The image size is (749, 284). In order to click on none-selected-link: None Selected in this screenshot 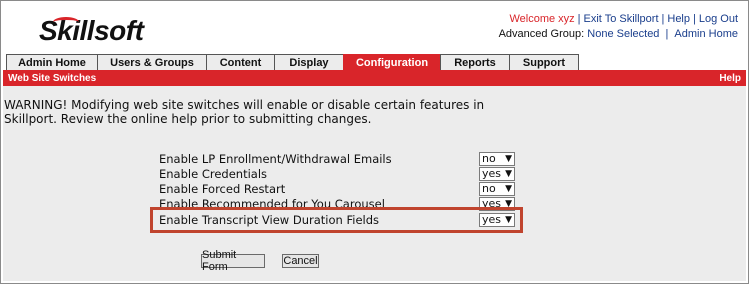, I will do `click(623, 34)`.